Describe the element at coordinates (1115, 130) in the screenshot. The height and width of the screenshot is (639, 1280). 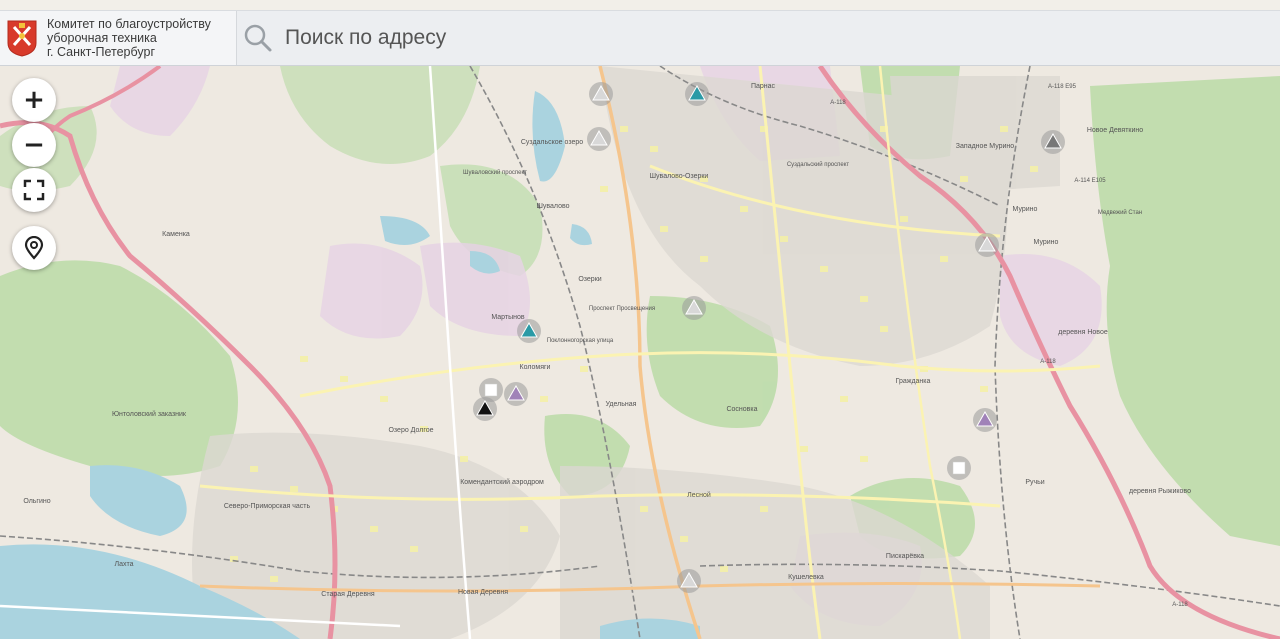
I see `map-label: Новое Девяткино` at that location.